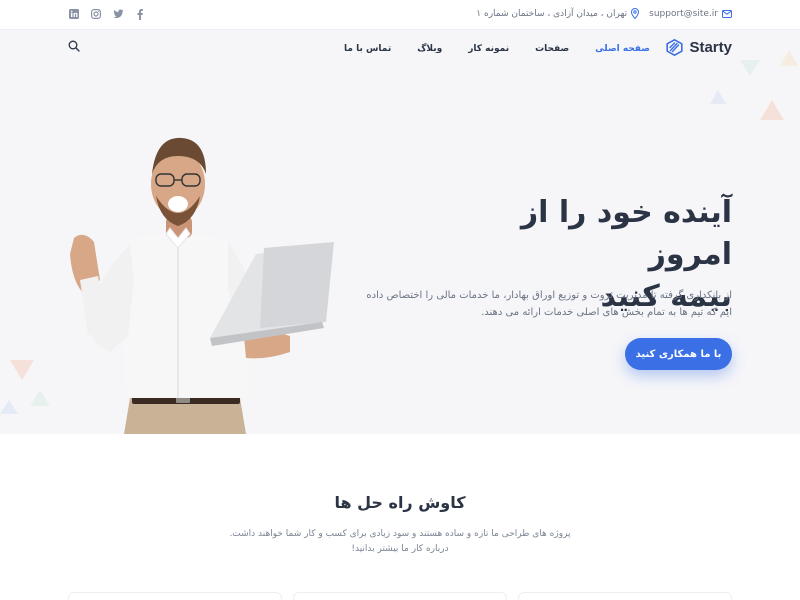  Describe the element at coordinates (710, 47) in the screenshot. I see `logo-text: Starty` at that location.